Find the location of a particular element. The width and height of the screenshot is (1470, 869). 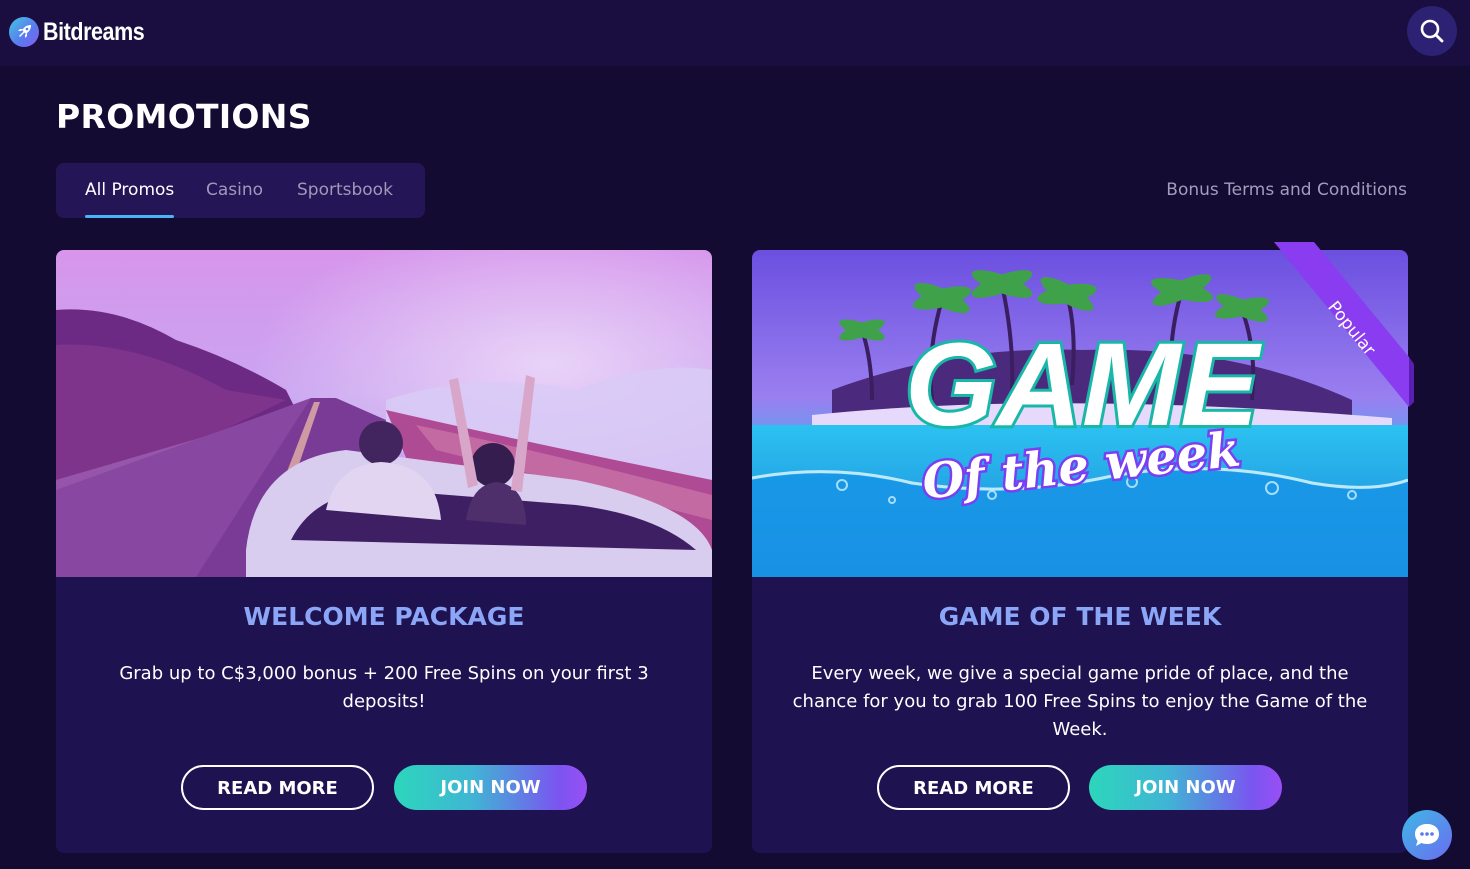

tab-sportsbook: Sportsbook is located at coordinates (345, 190).